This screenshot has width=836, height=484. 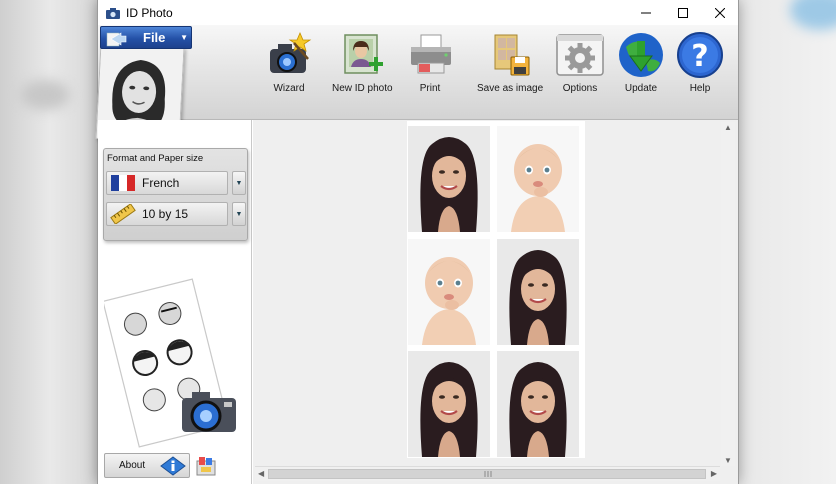 I want to click on close-icon, so click(x=719, y=12).